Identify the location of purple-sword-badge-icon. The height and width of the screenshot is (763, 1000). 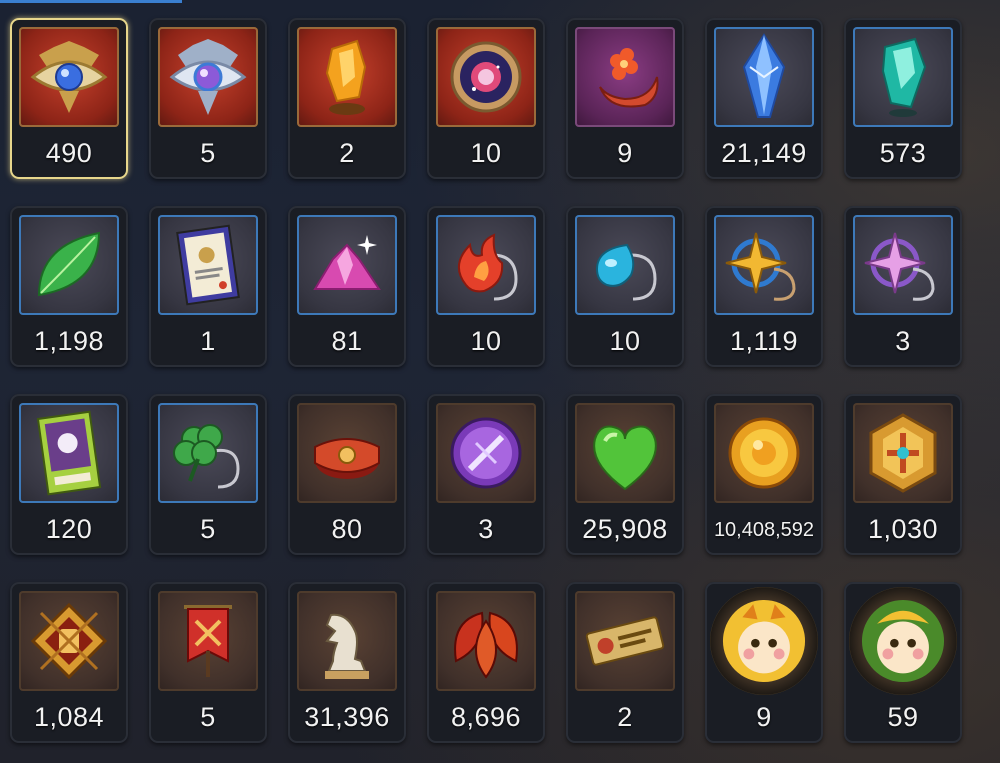
(486, 453).